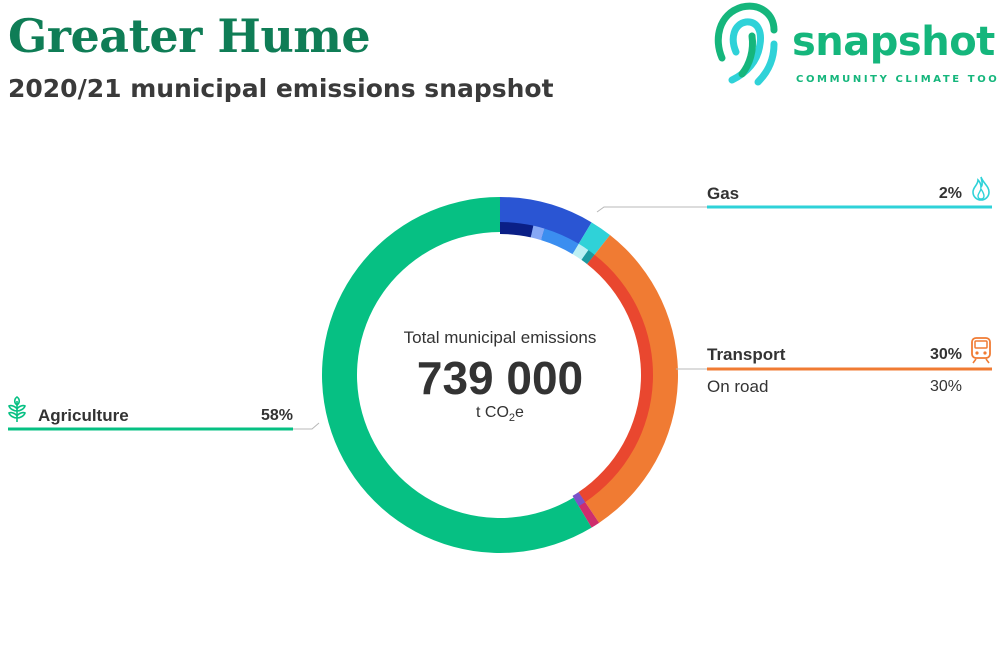  What do you see at coordinates (746, 354) in the screenshot?
I see `transport-label: Transport` at bounding box center [746, 354].